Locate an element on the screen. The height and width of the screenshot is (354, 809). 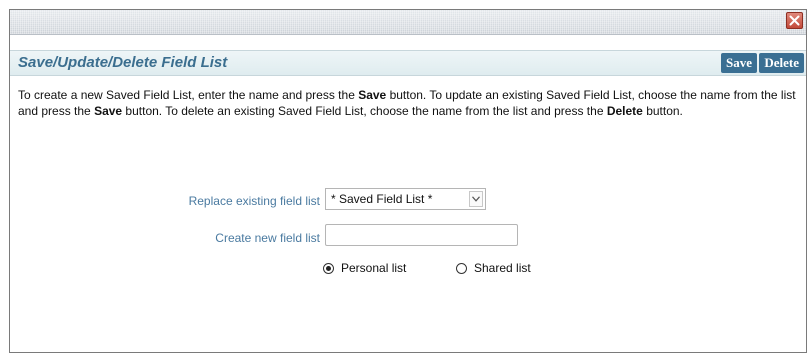
replace-field-list-select: * Saved Field List * is located at coordinates (405, 199).